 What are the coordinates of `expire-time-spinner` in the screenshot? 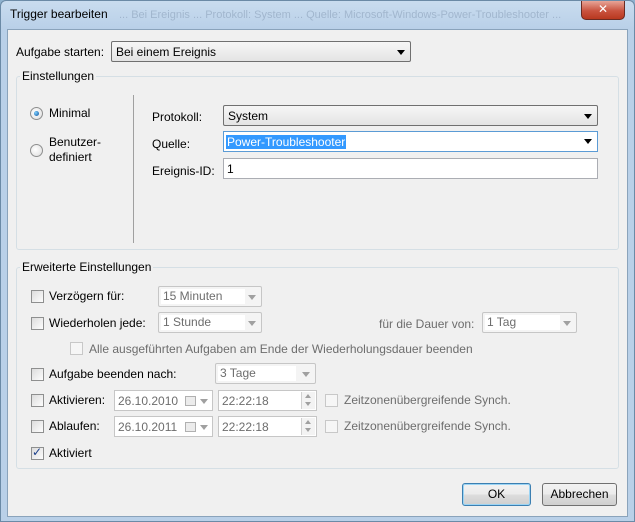 It's located at (308, 426).